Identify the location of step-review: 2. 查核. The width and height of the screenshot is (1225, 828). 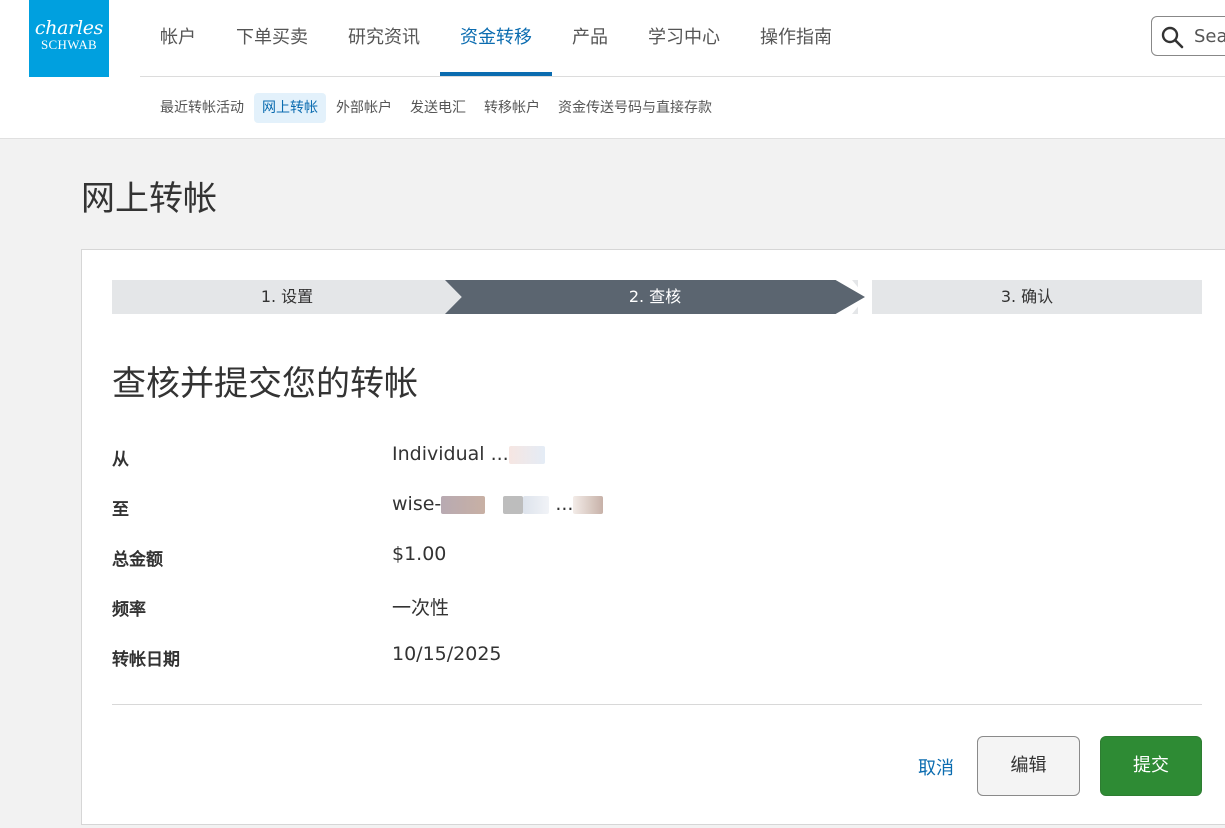
(655, 297).